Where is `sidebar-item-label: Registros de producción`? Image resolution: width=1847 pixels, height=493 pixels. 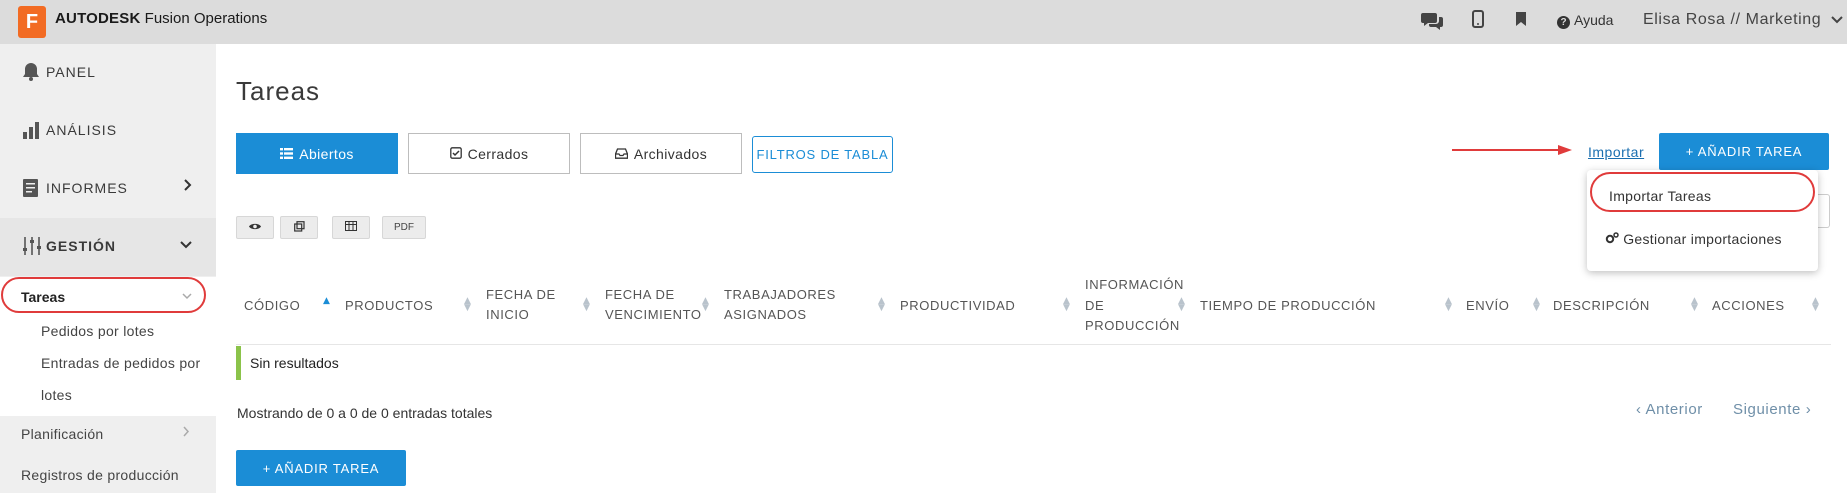 sidebar-item-label: Registros de producción is located at coordinates (100, 475).